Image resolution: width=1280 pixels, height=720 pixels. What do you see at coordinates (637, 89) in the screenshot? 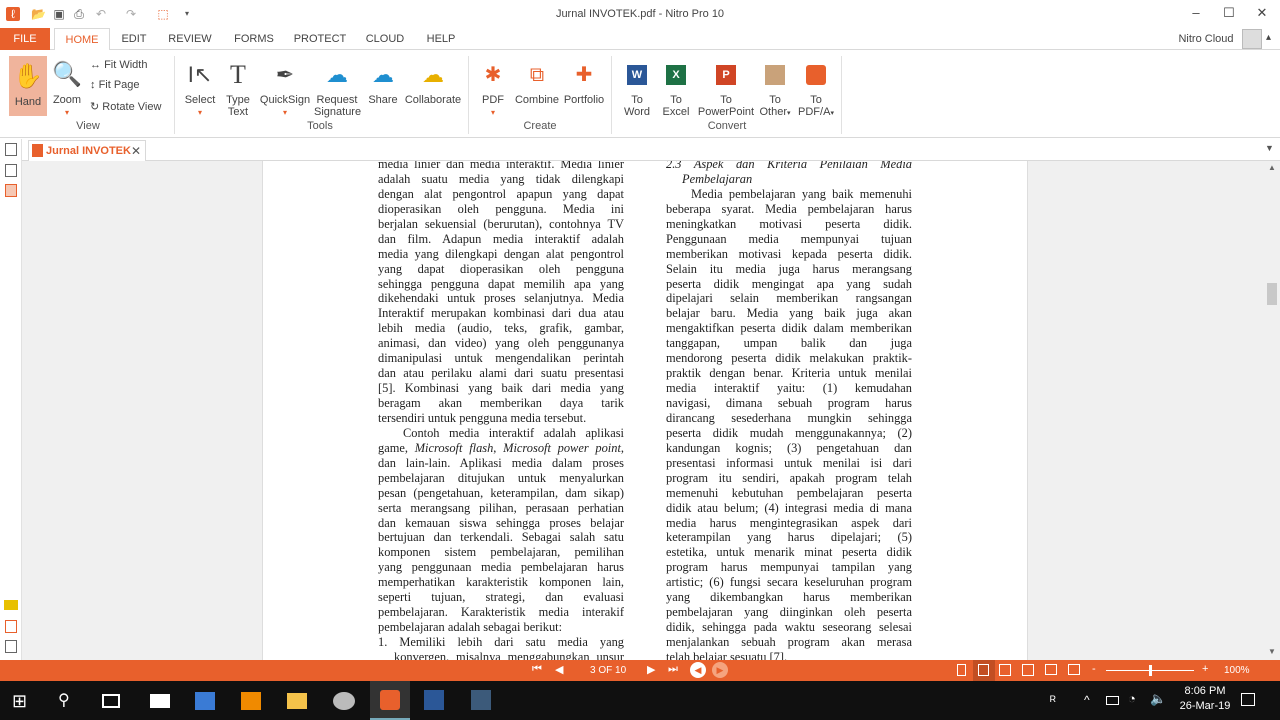
I see `to-word-button: W To Word` at bounding box center [637, 89].